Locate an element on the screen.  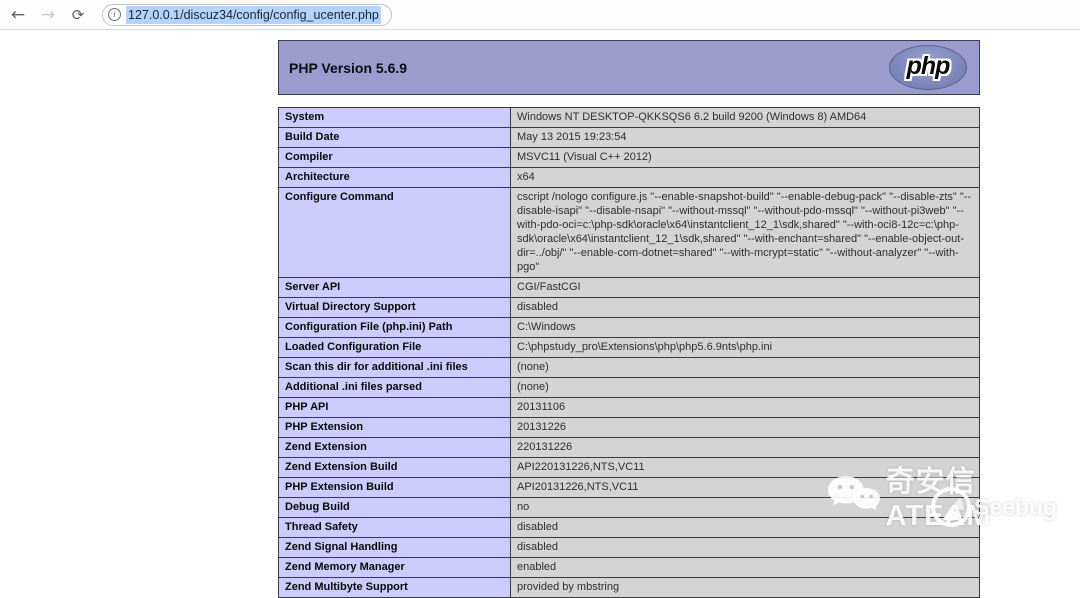
row-label: Zend Extension Build is located at coordinates (394, 467).